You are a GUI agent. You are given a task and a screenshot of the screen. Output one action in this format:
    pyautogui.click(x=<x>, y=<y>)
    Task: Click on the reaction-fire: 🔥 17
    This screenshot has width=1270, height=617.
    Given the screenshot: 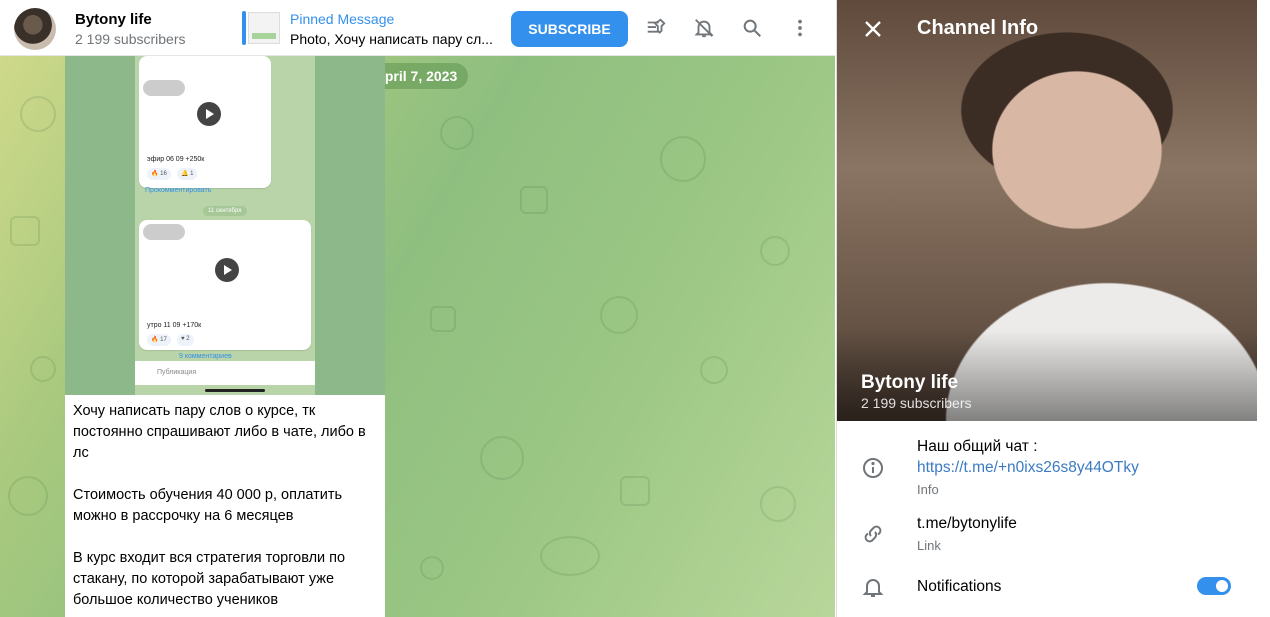 What is the action you would take?
    pyautogui.click(x=159, y=340)
    